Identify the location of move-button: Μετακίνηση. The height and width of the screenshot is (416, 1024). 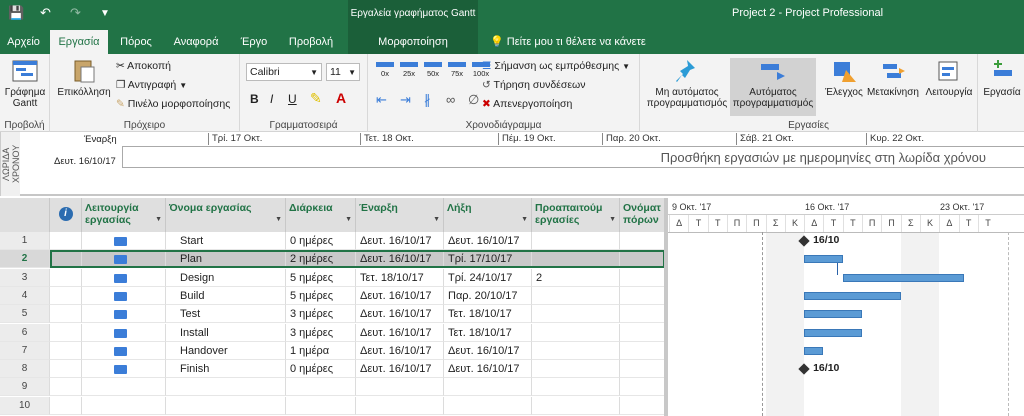
(893, 78).